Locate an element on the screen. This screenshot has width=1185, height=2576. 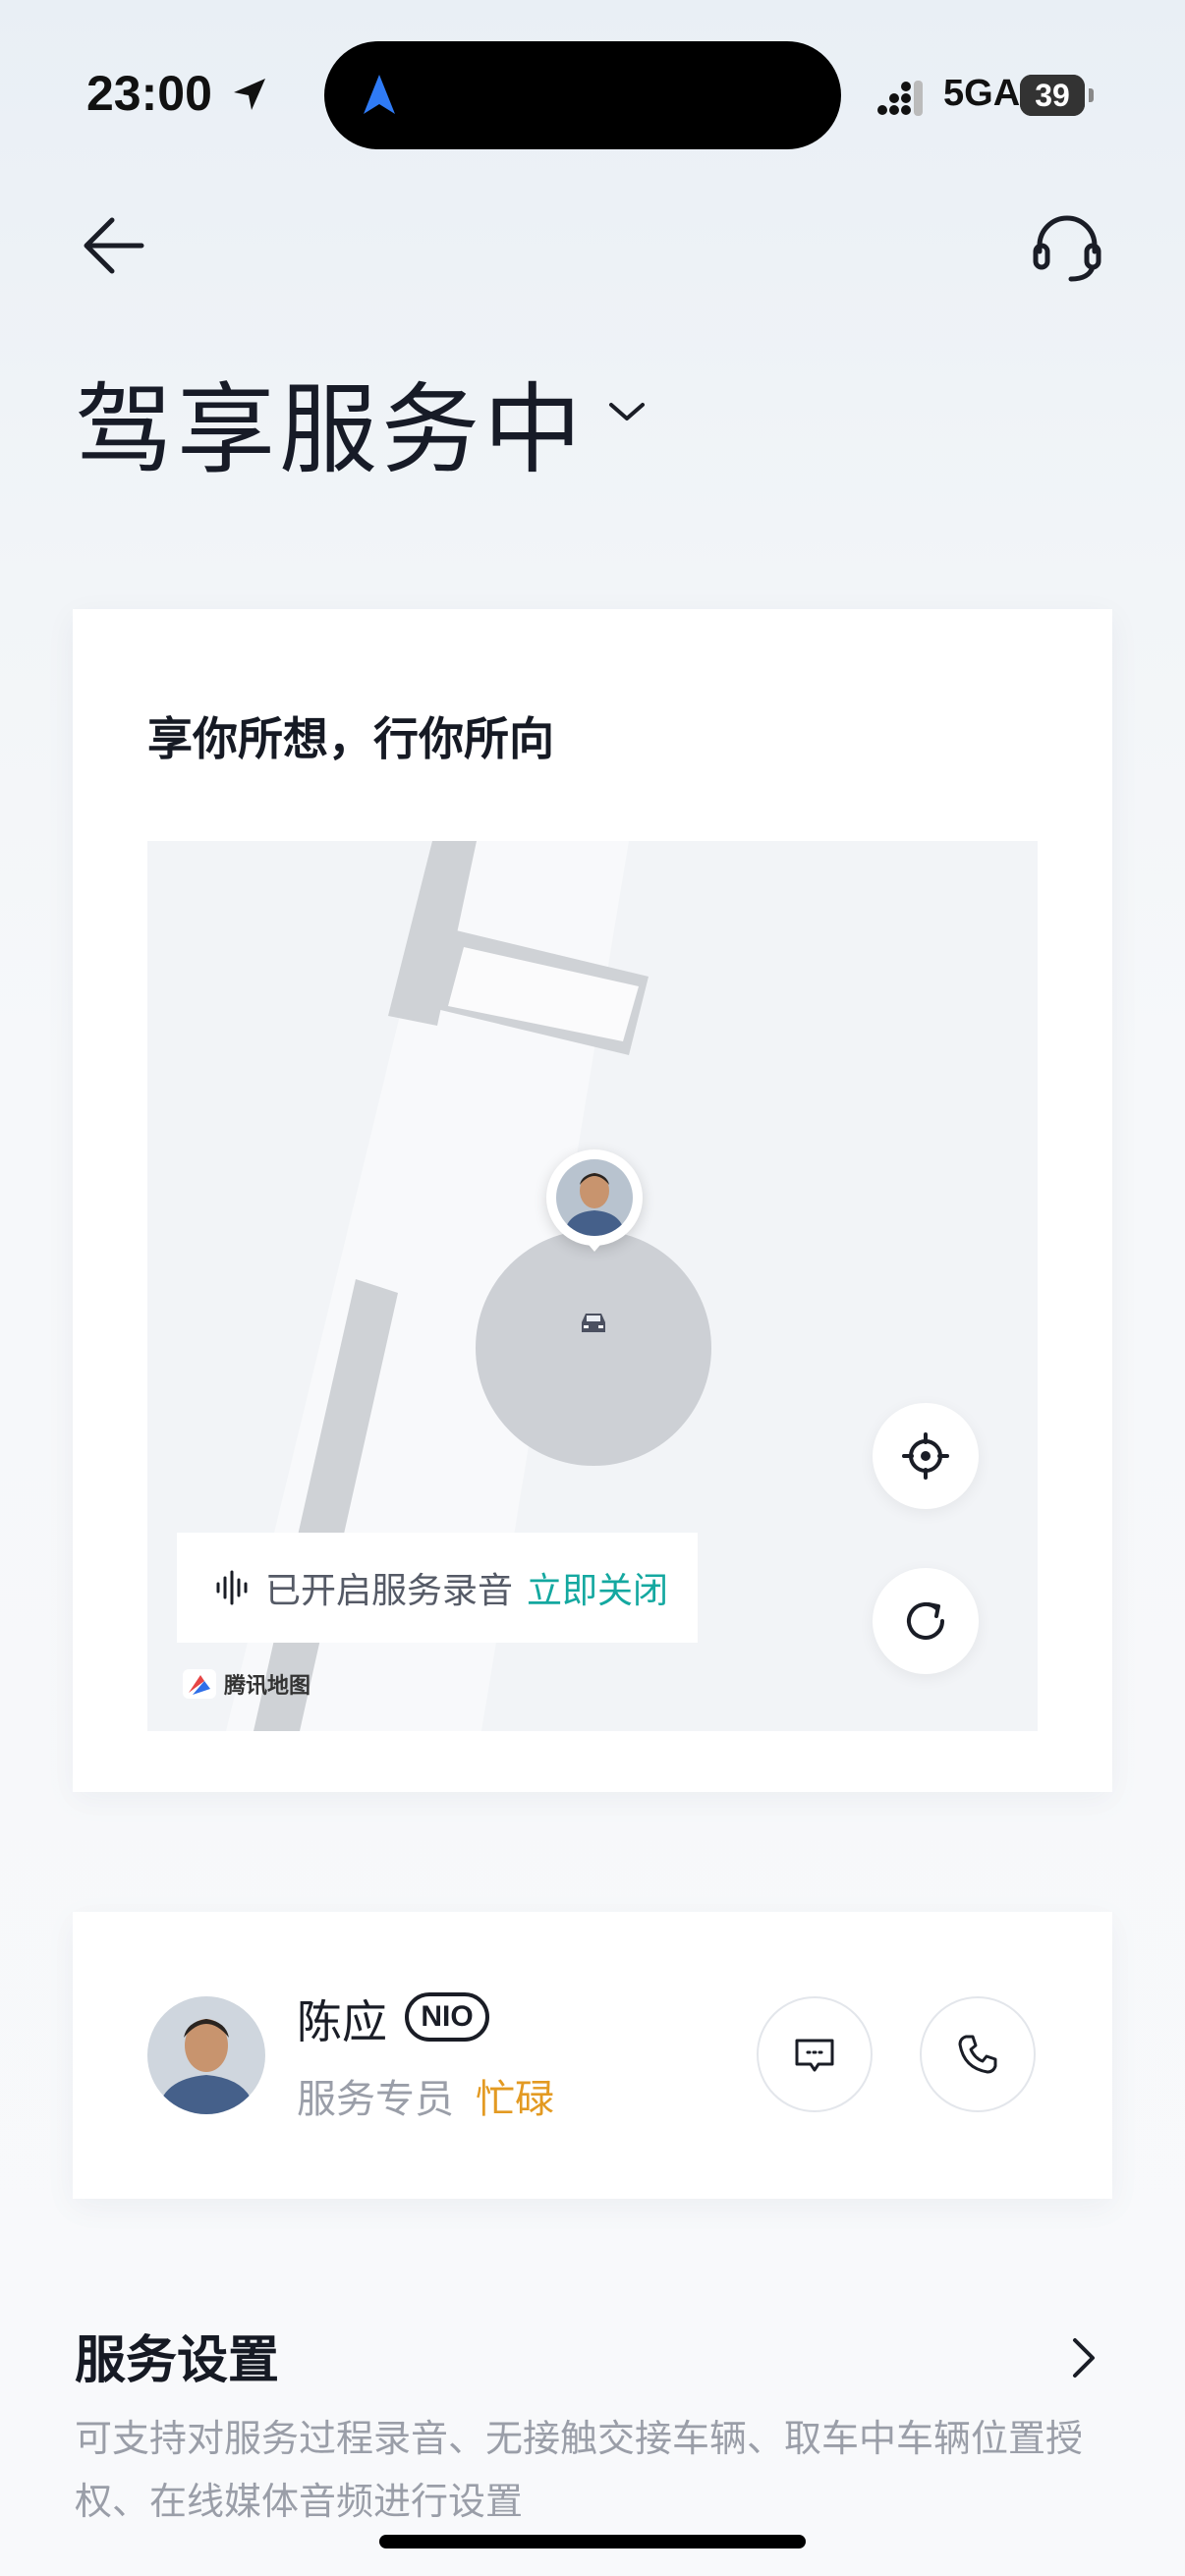
location-arrow-icon is located at coordinates (250, 94).